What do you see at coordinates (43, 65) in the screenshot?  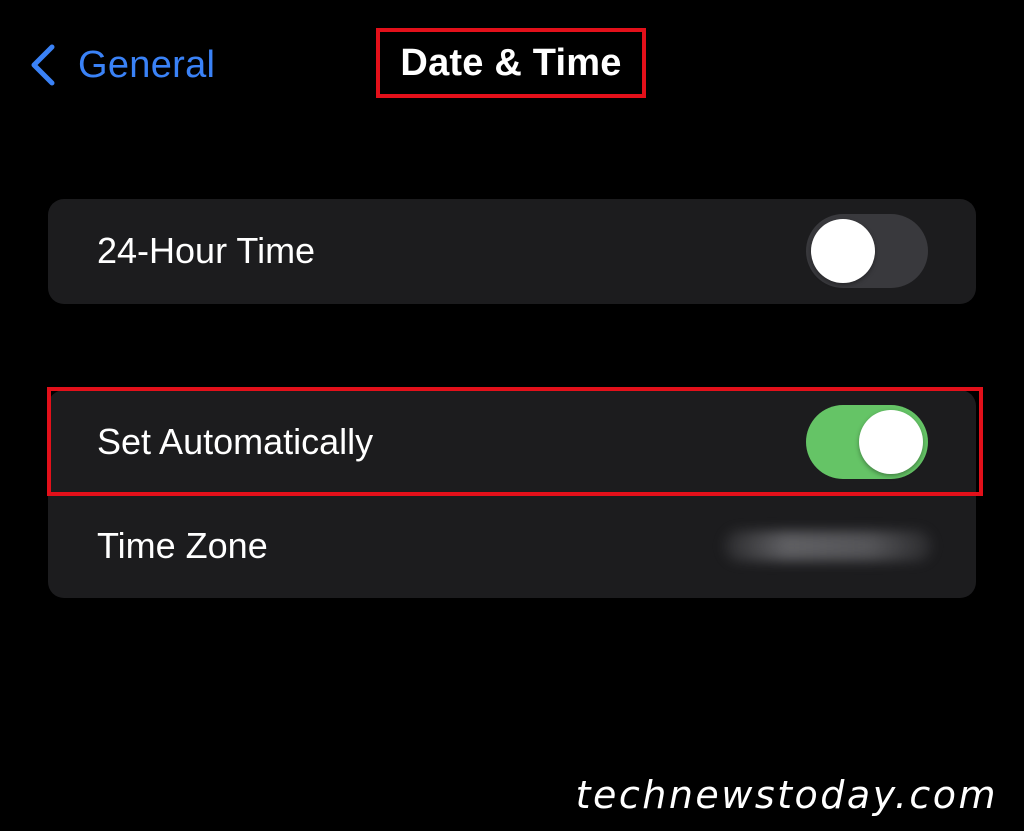 I see `chevron-left-icon` at bounding box center [43, 65].